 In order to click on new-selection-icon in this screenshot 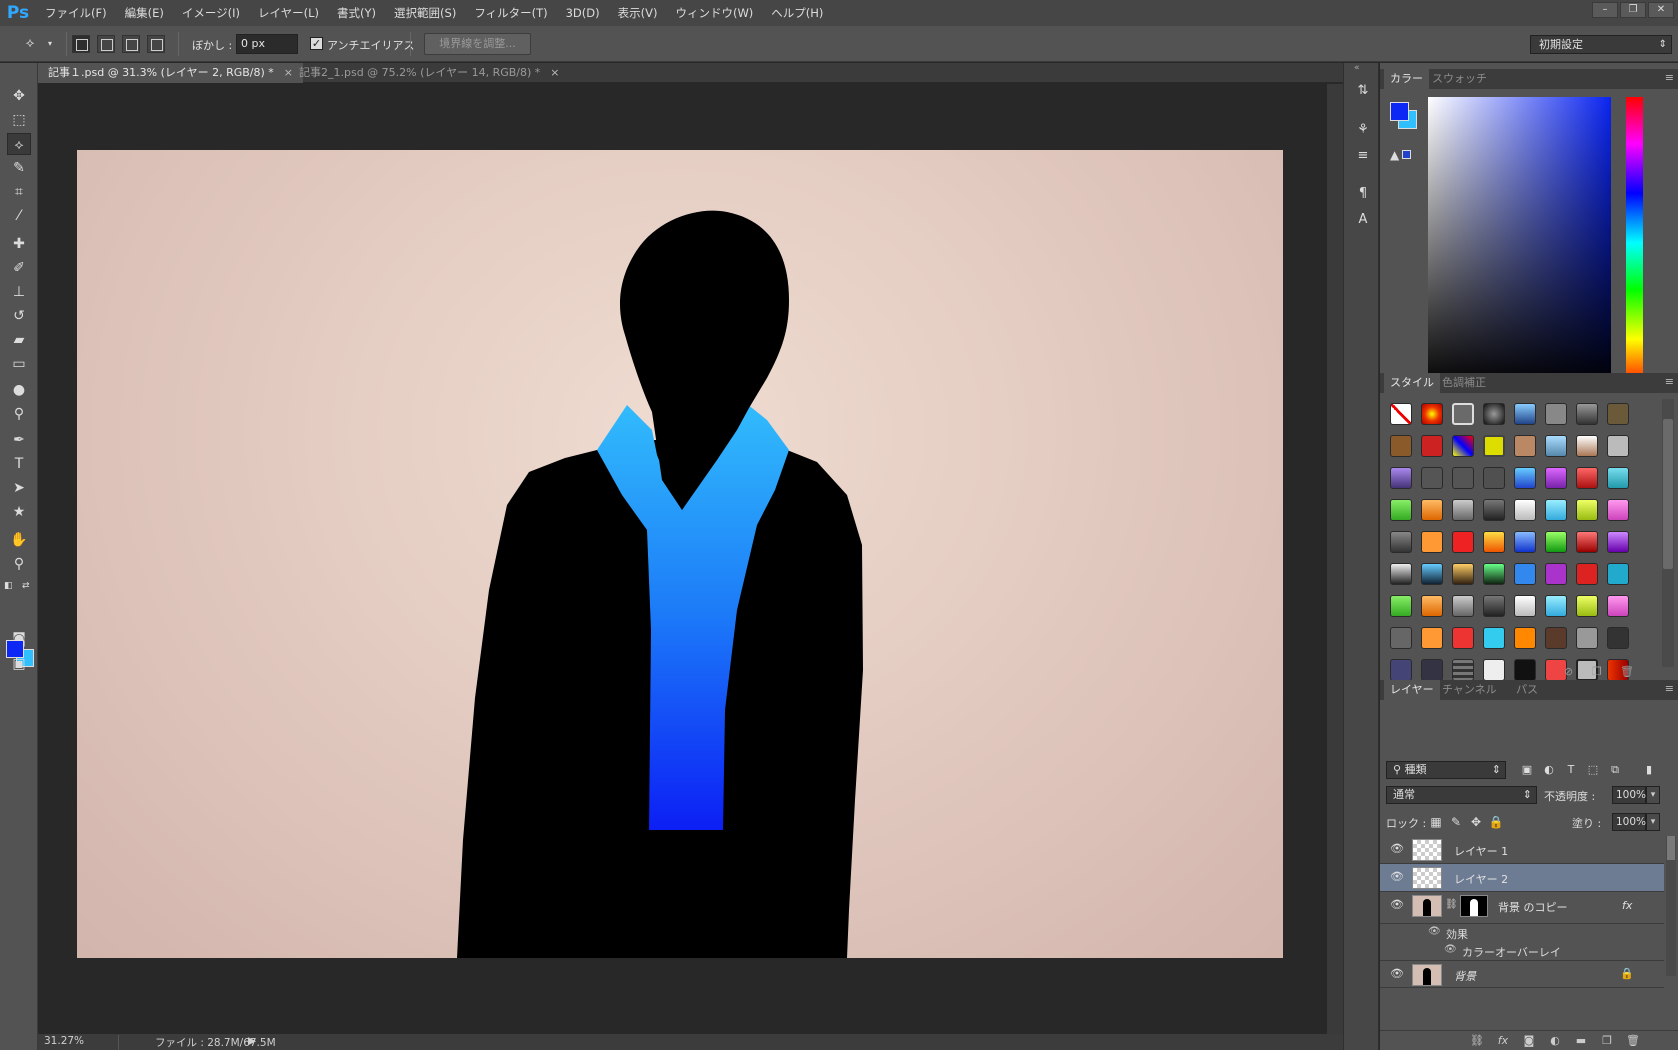, I will do `click(81, 44)`.